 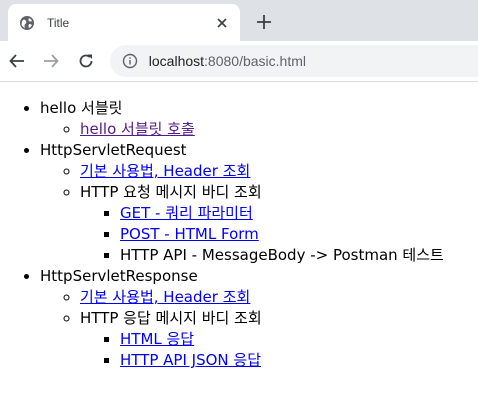 I want to click on url-path: :8080/basic.html, so click(x=255, y=61).